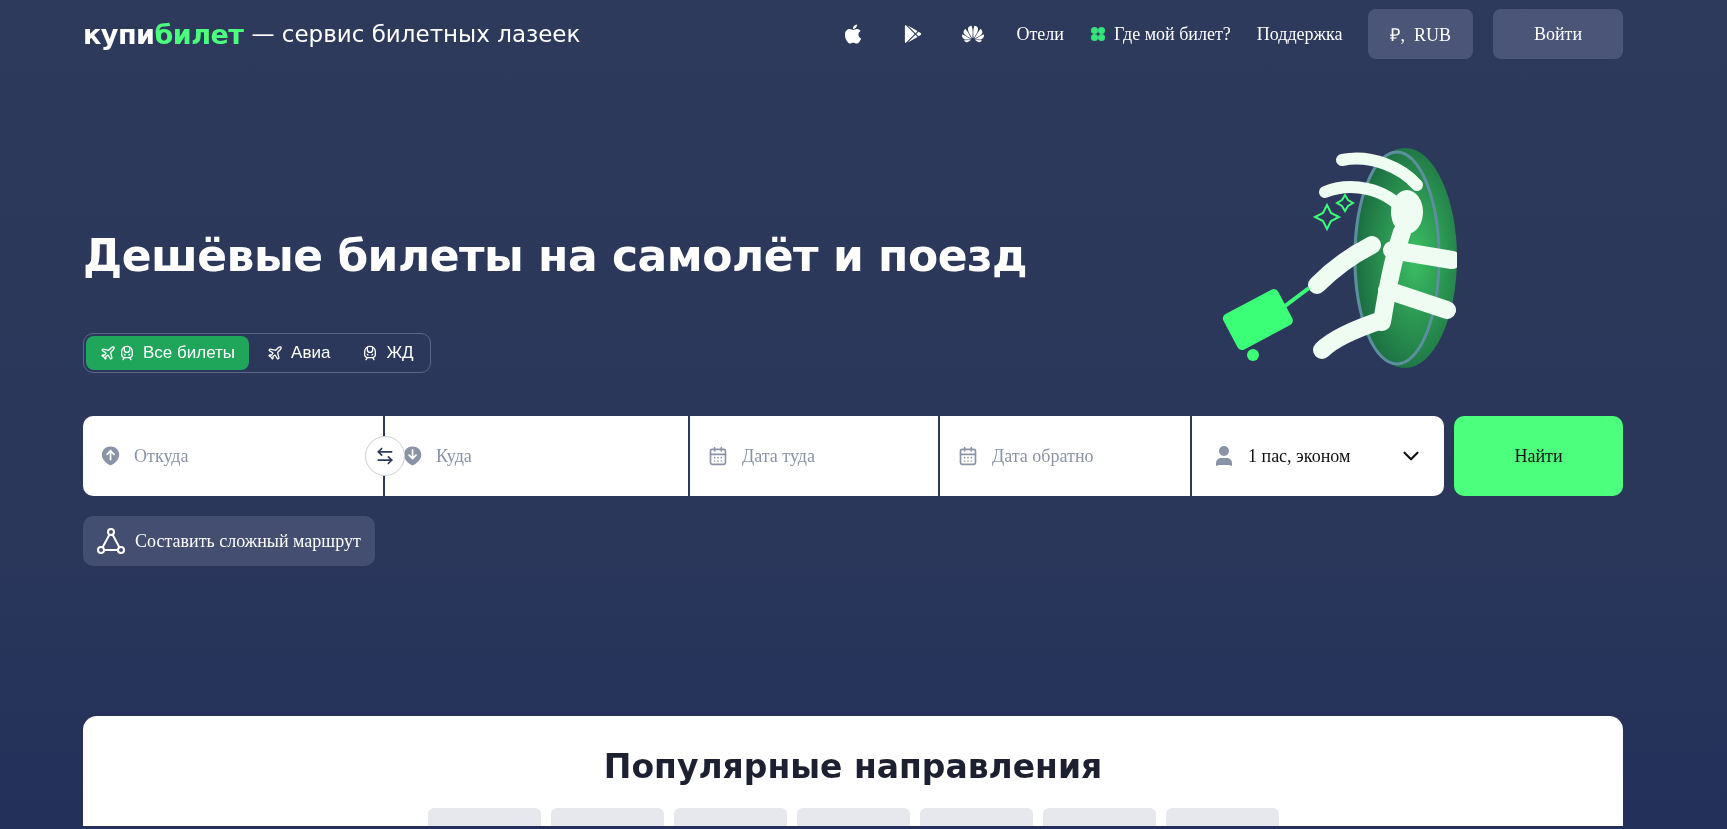 This screenshot has height=829, width=1727. I want to click on train-icon, so click(370, 353).